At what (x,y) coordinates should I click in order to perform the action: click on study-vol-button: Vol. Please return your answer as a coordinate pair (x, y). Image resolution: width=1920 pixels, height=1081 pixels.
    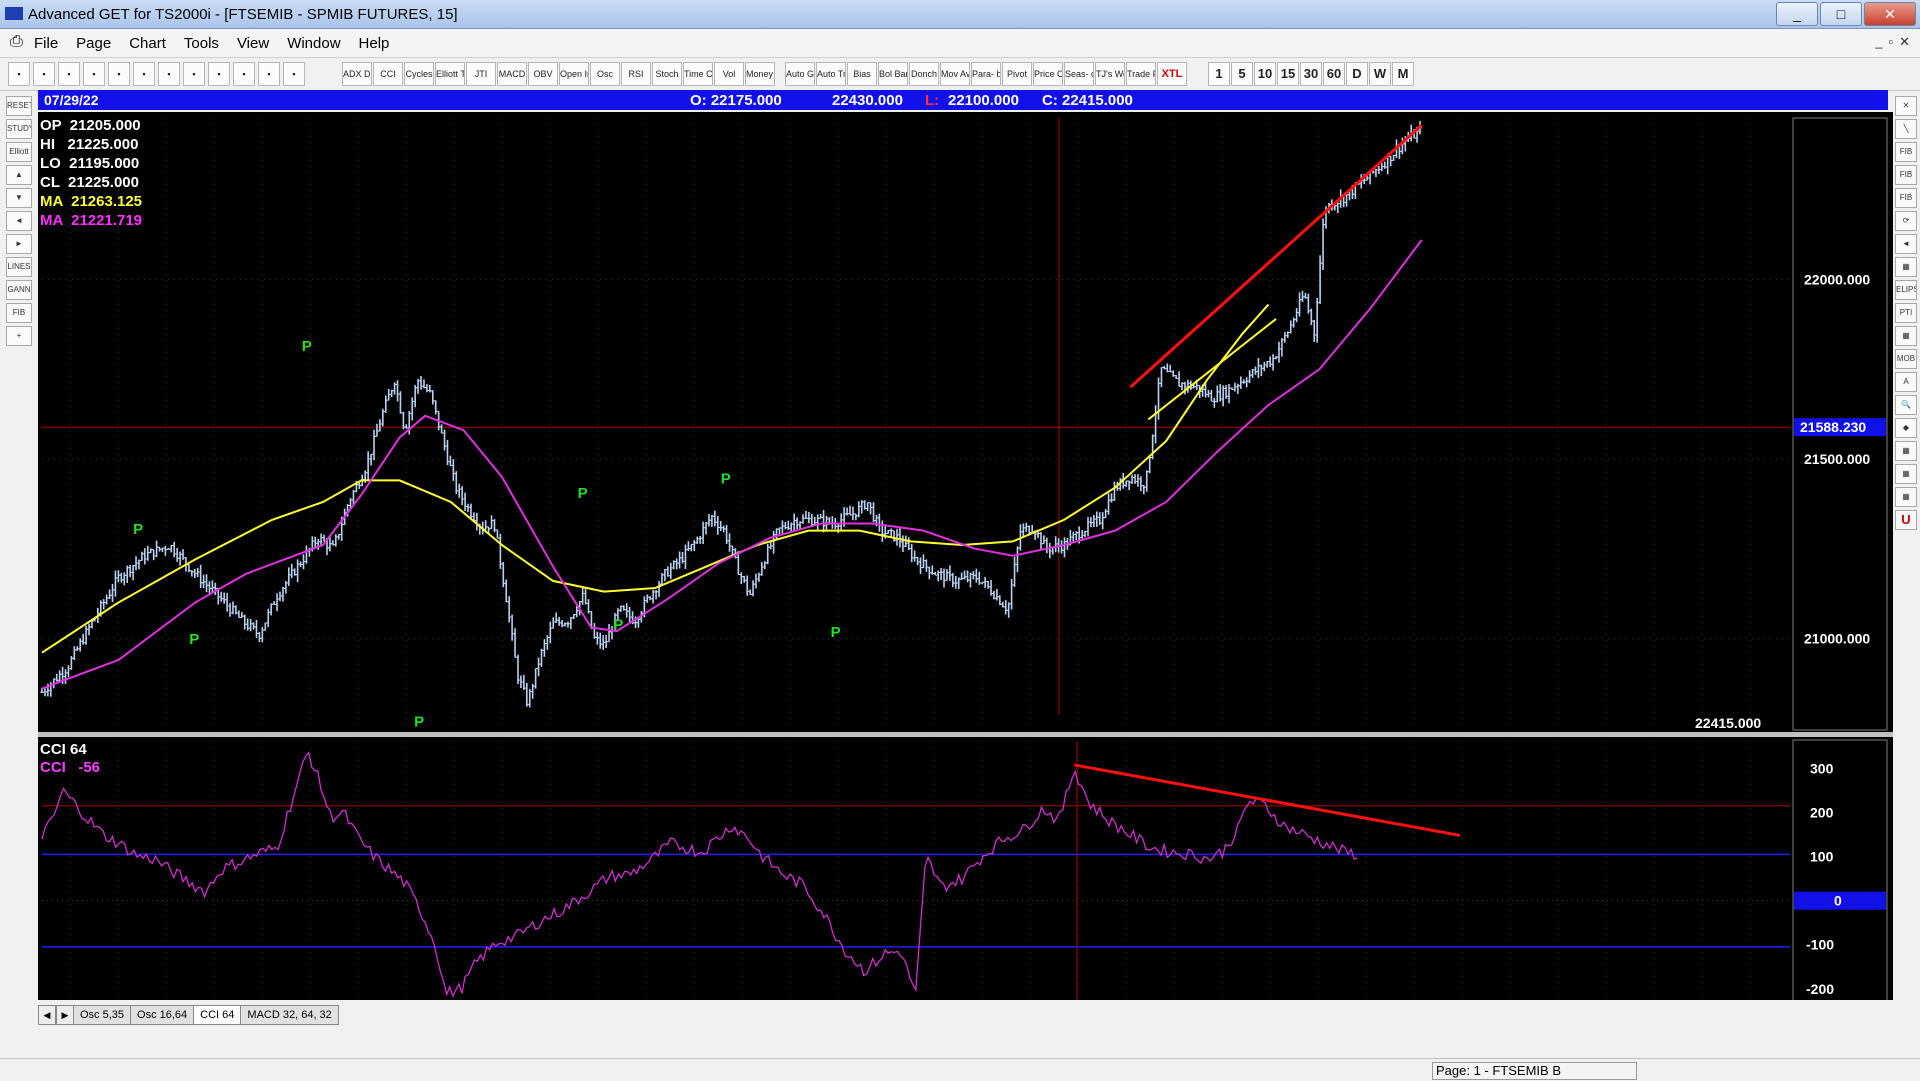
    Looking at the image, I should click on (729, 74).